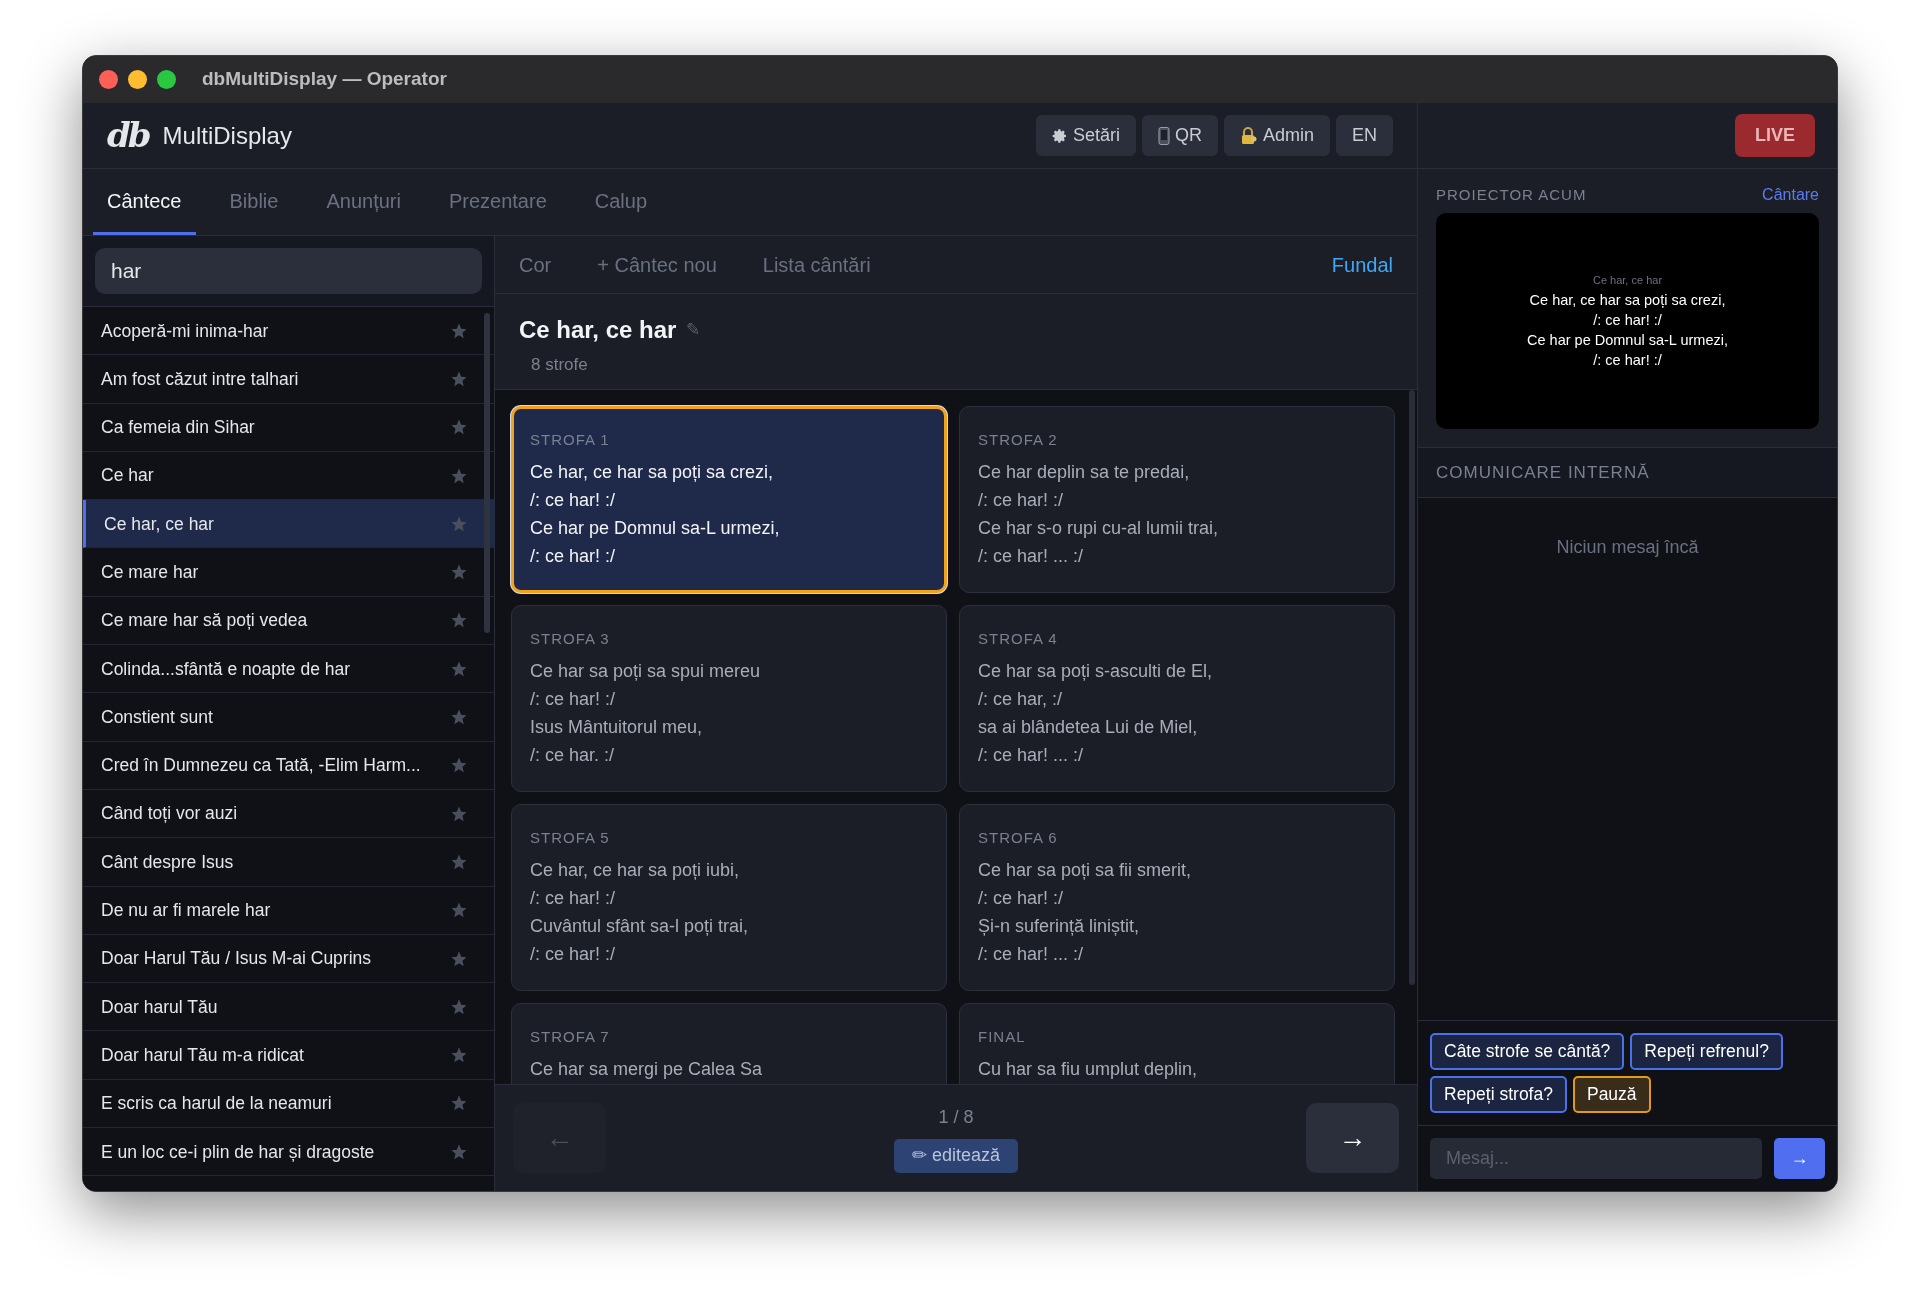  I want to click on header-button: EN, so click(1364, 135).